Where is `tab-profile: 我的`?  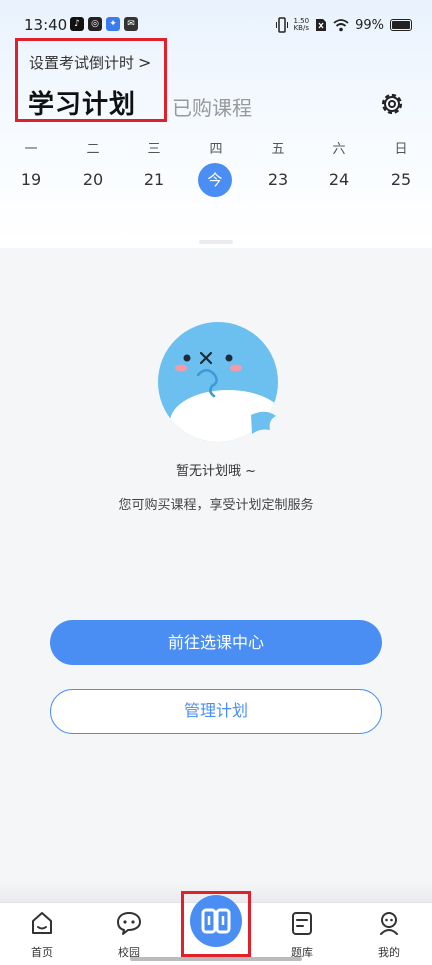
tab-profile: 我的 is located at coordinates (389, 934).